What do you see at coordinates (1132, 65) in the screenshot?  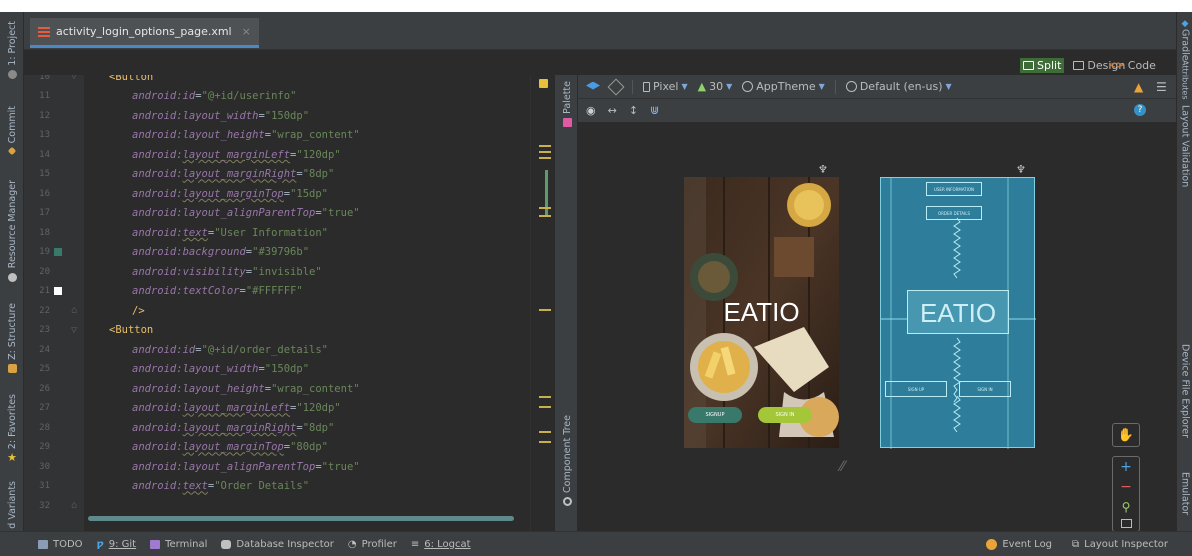 I see `code-view-button: <> Code` at bounding box center [1132, 65].